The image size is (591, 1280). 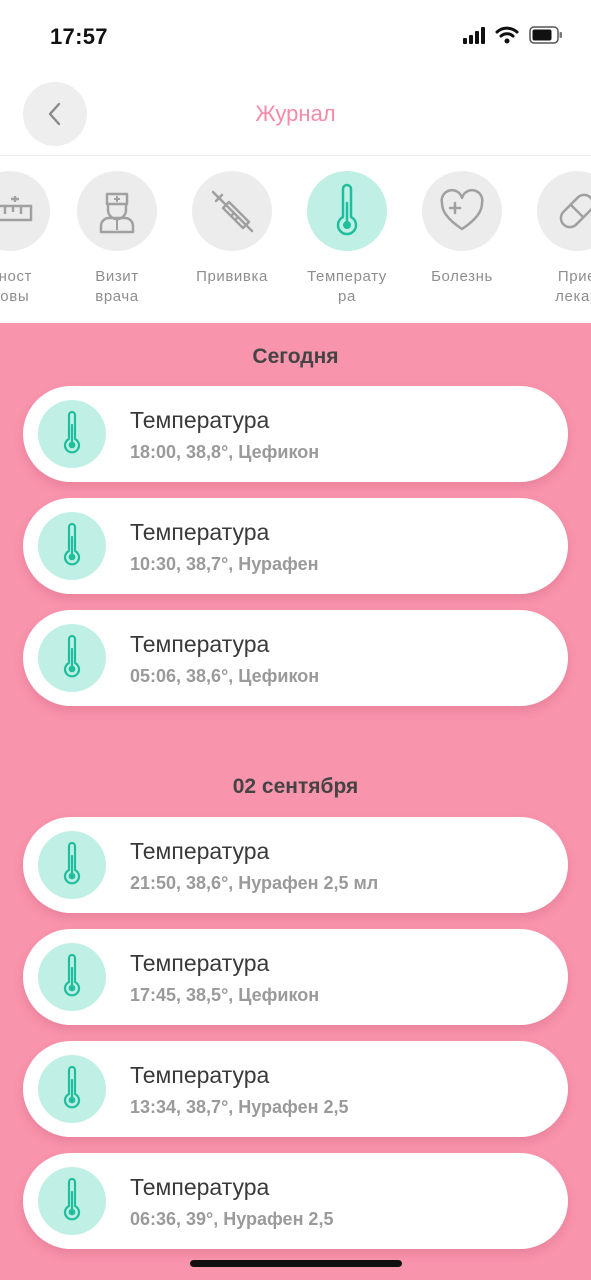 I want to click on category-label: Температу ра, so click(x=347, y=286).